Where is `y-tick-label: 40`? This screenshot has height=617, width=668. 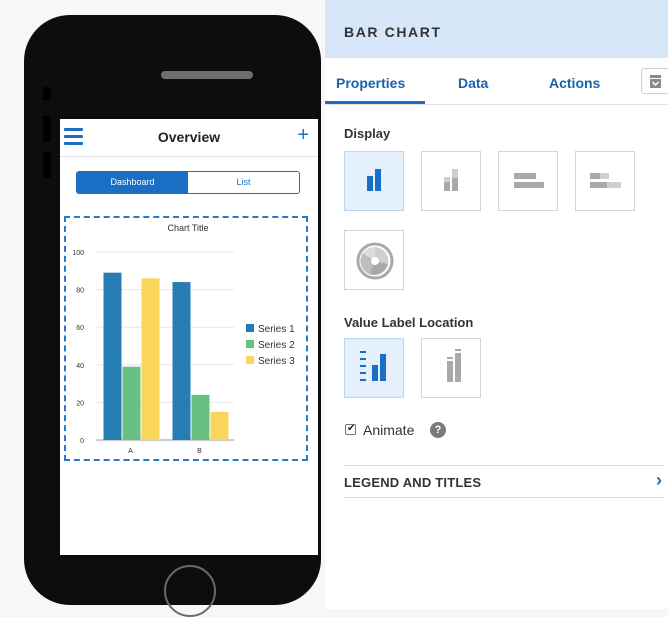
y-tick-label: 40 is located at coordinates (80, 366).